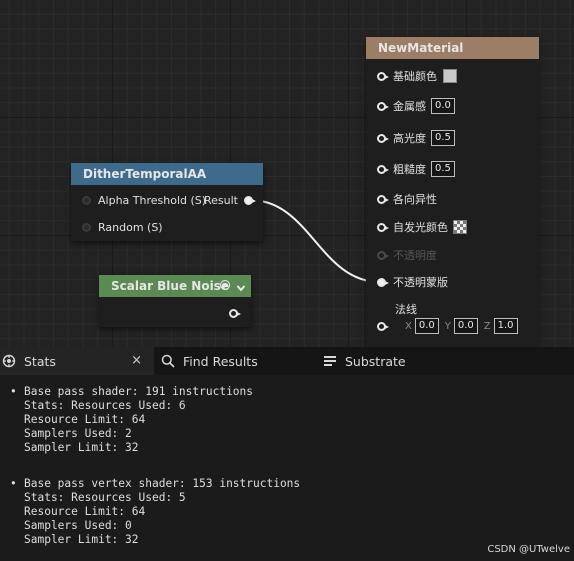 This screenshot has width=574, height=561. I want to click on random-label: Random (S), so click(130, 227).